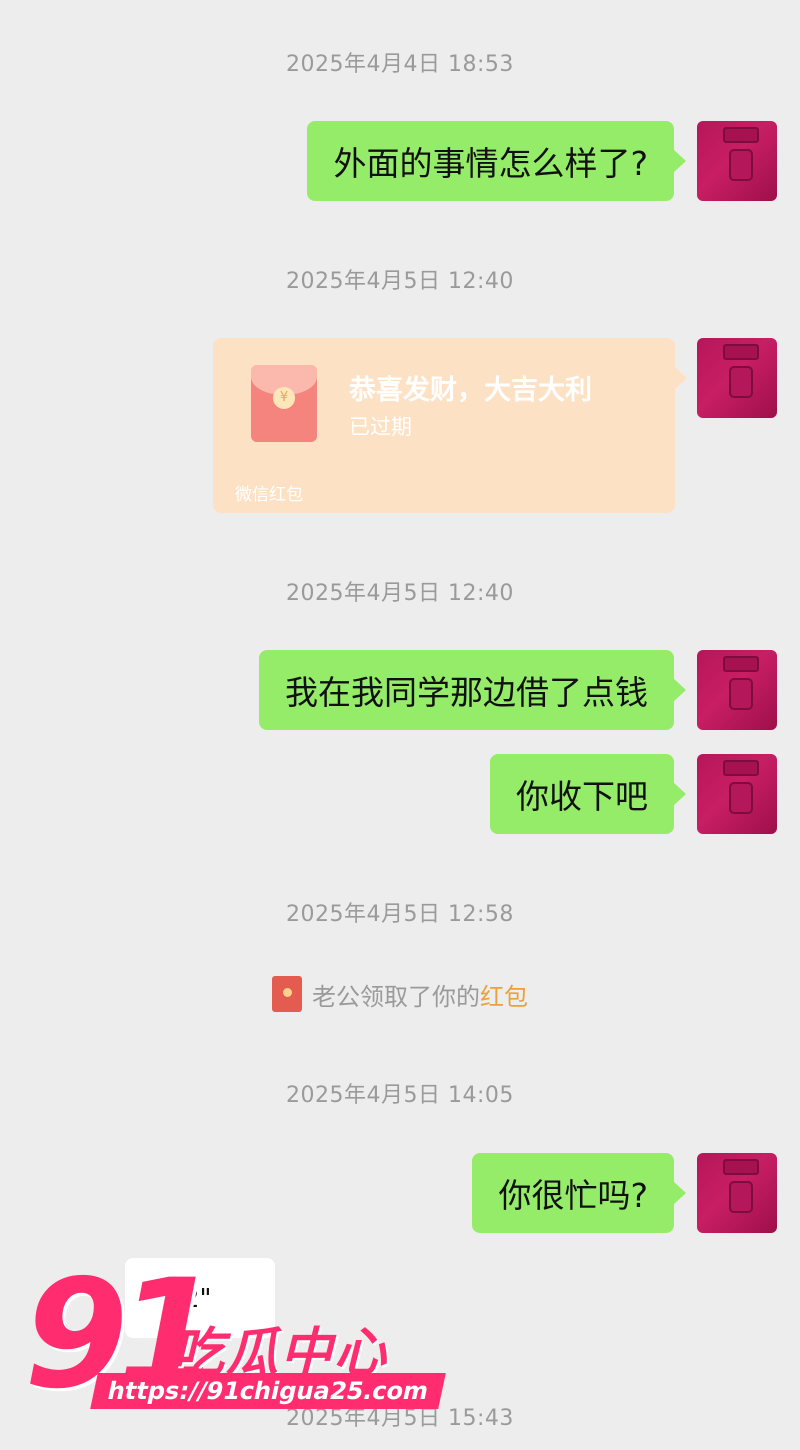  What do you see at coordinates (496, 161) in the screenshot?
I see `sent-message-bubble: 外面的事情怎么样了?` at bounding box center [496, 161].